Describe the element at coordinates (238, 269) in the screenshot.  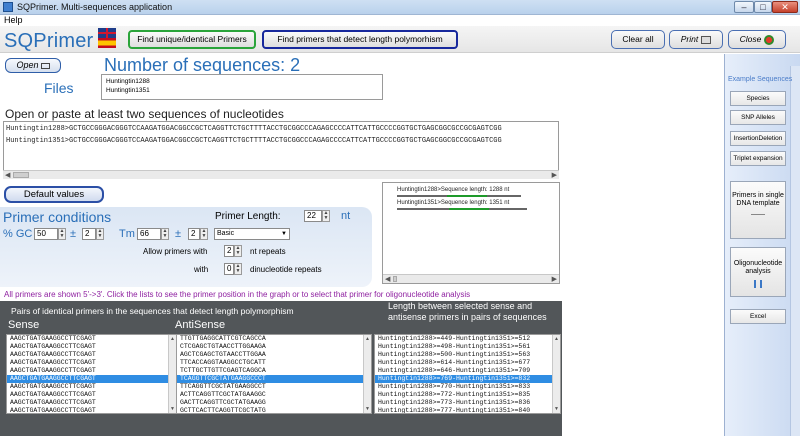
I see `dinucleotide-repeats-spinner: ▲ ▼` at that location.